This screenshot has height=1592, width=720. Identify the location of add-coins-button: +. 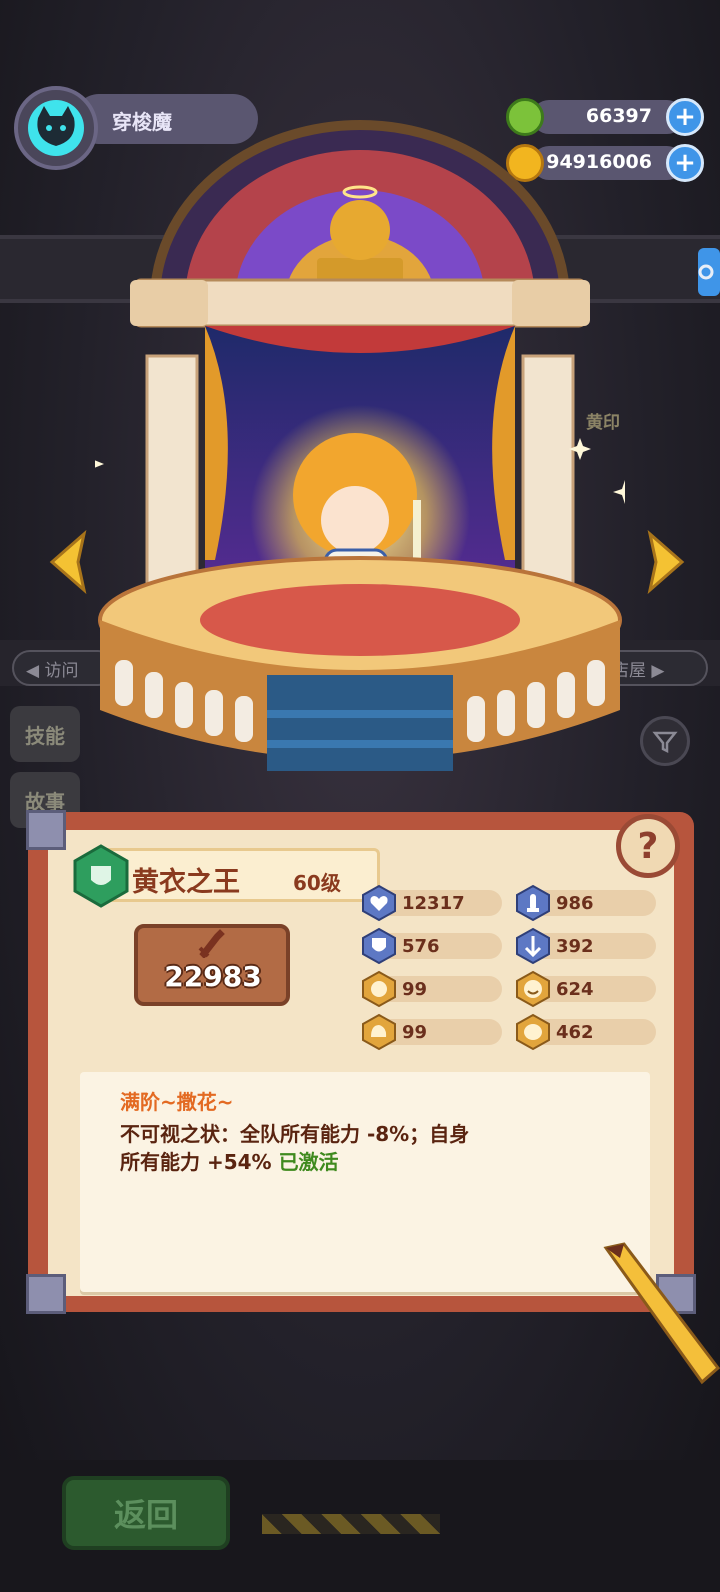
(685, 163).